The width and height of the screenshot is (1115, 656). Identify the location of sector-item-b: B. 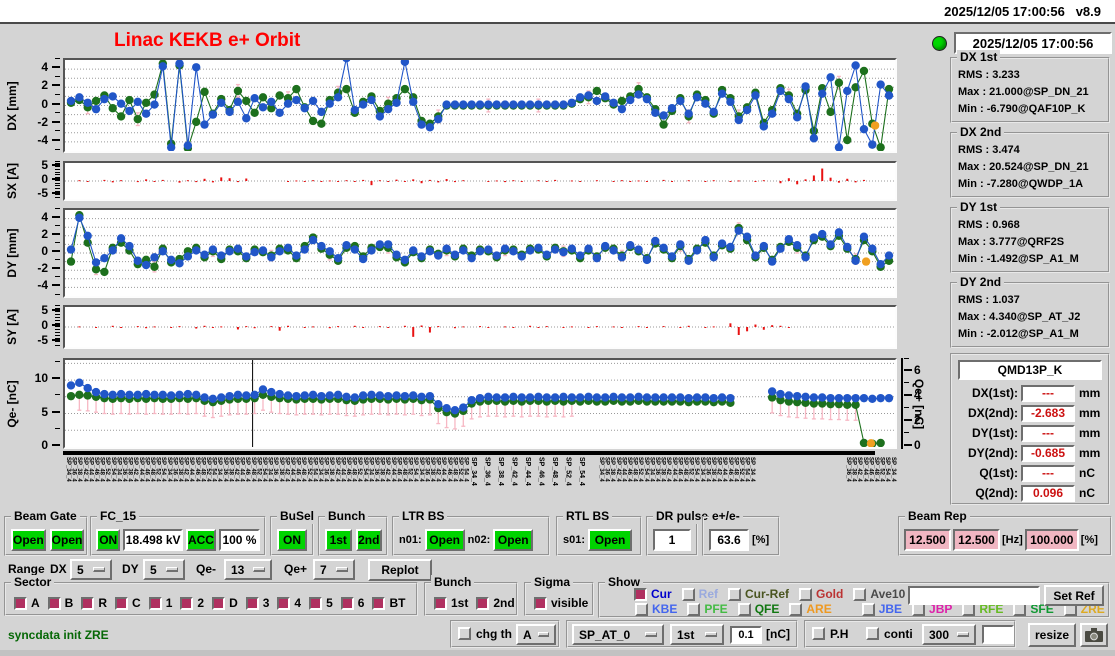
(60, 603).